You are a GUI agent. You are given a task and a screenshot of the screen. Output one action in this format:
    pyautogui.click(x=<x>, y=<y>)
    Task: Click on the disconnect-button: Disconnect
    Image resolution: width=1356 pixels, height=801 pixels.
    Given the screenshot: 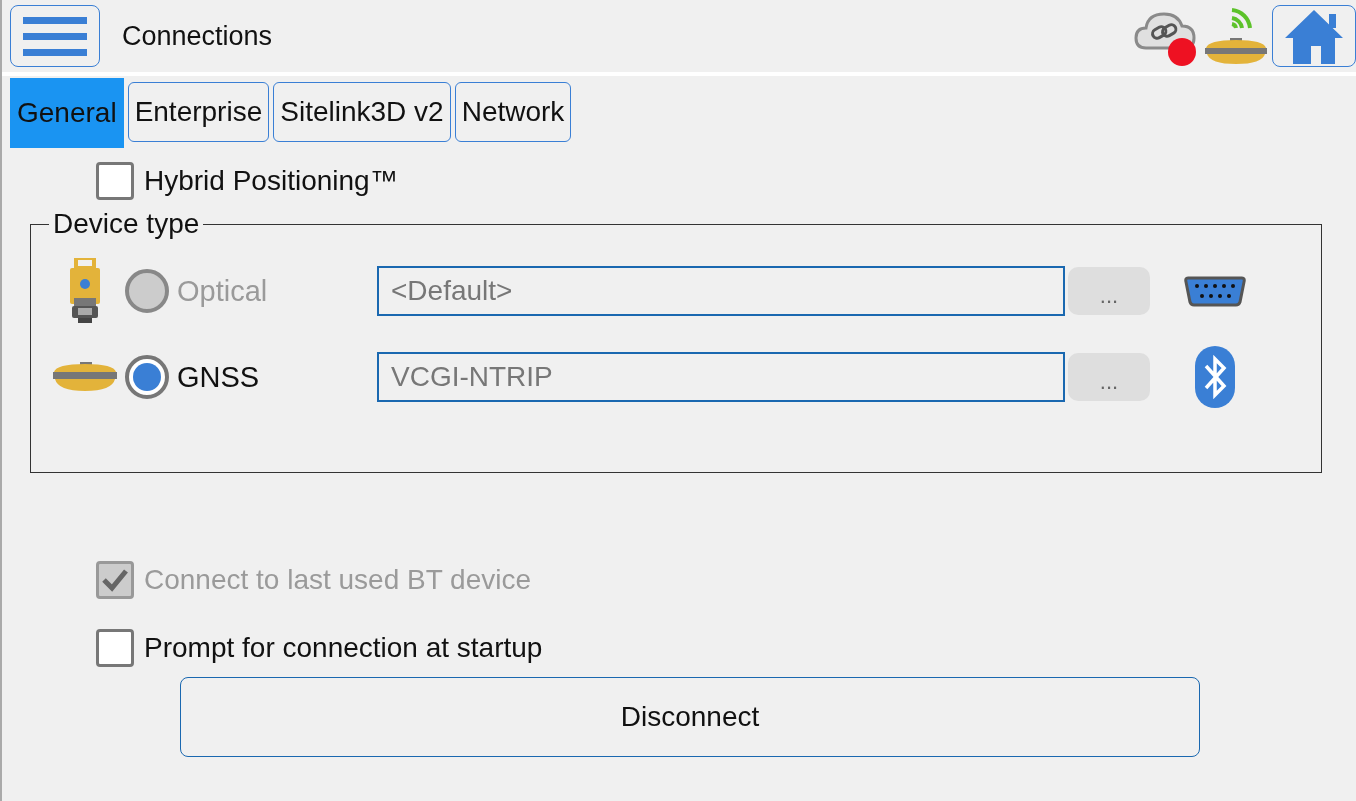 What is the action you would take?
    pyautogui.click(x=690, y=717)
    